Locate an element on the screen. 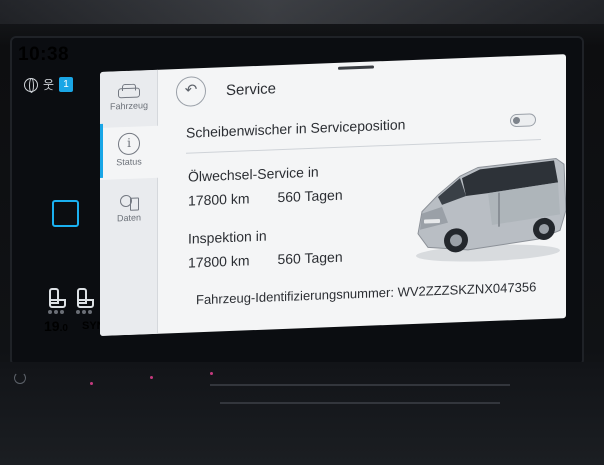  seat-ventilation-icon is located at coordinates (84, 298).